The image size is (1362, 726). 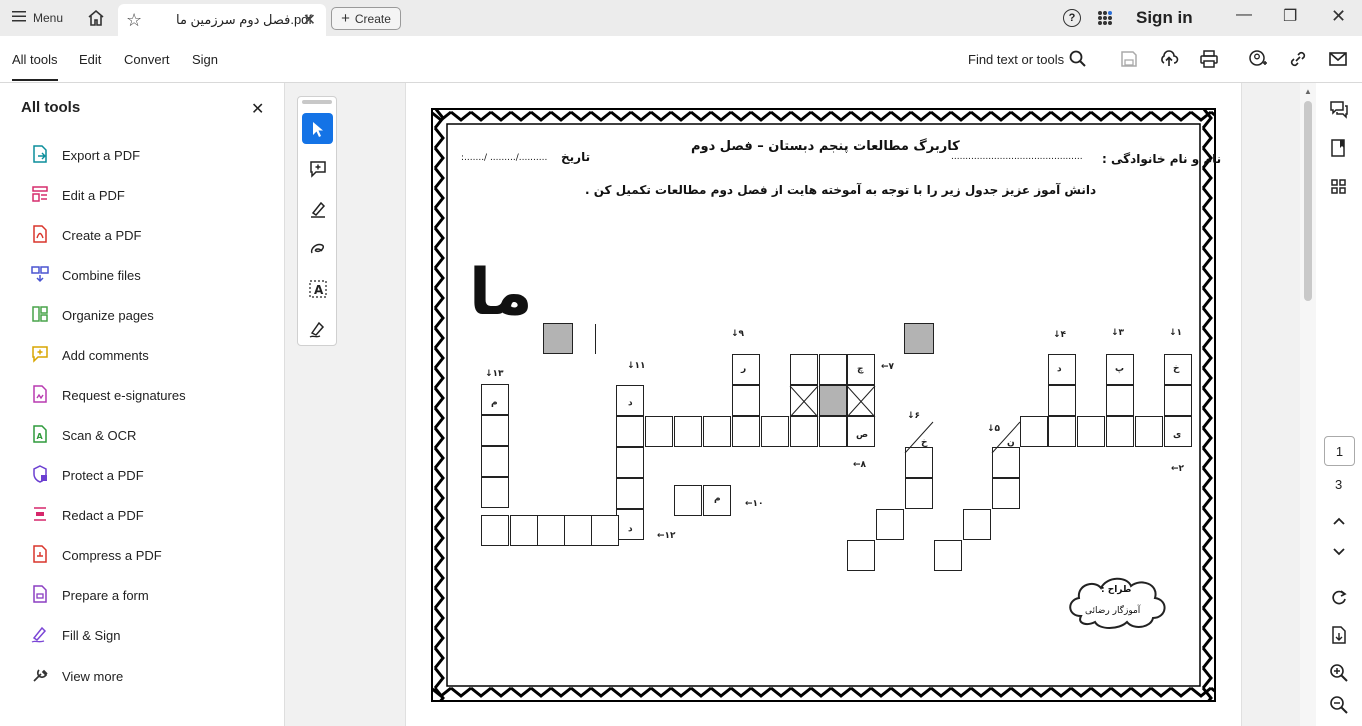 I want to click on tool-compress-pdf: Compress a PDF, so click(x=96, y=555).